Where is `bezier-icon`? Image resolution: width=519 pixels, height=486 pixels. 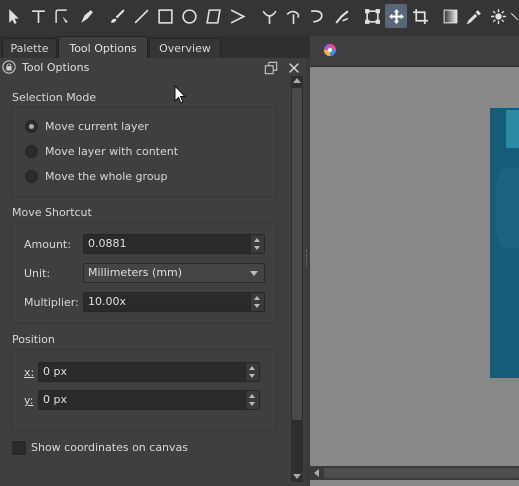
bezier-icon is located at coordinates (269, 17).